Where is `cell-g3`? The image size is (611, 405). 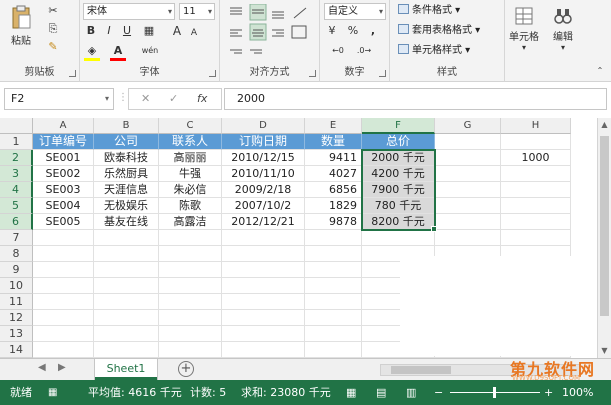
cell-g3 is located at coordinates (468, 174).